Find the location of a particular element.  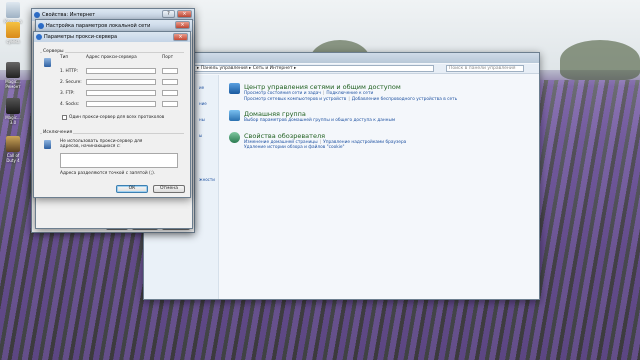

link: Просмотр сетевых компьютеров и устройств is located at coordinates (295, 99).